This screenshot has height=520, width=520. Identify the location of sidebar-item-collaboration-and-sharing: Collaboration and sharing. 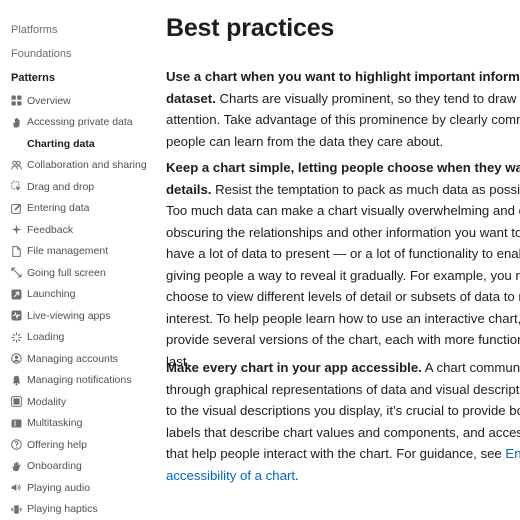
(79, 165).